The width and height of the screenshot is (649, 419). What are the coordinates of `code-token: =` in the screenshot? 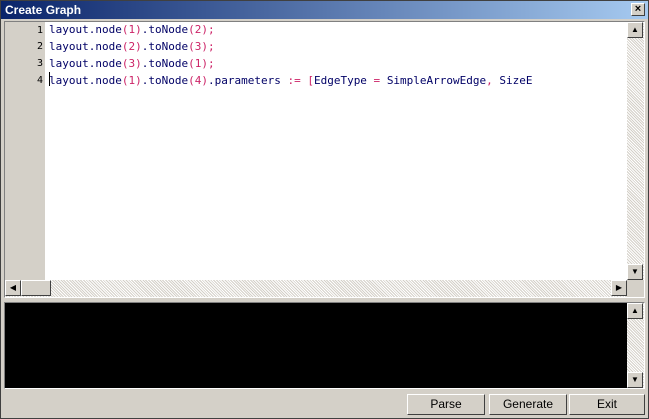 It's located at (376, 80).